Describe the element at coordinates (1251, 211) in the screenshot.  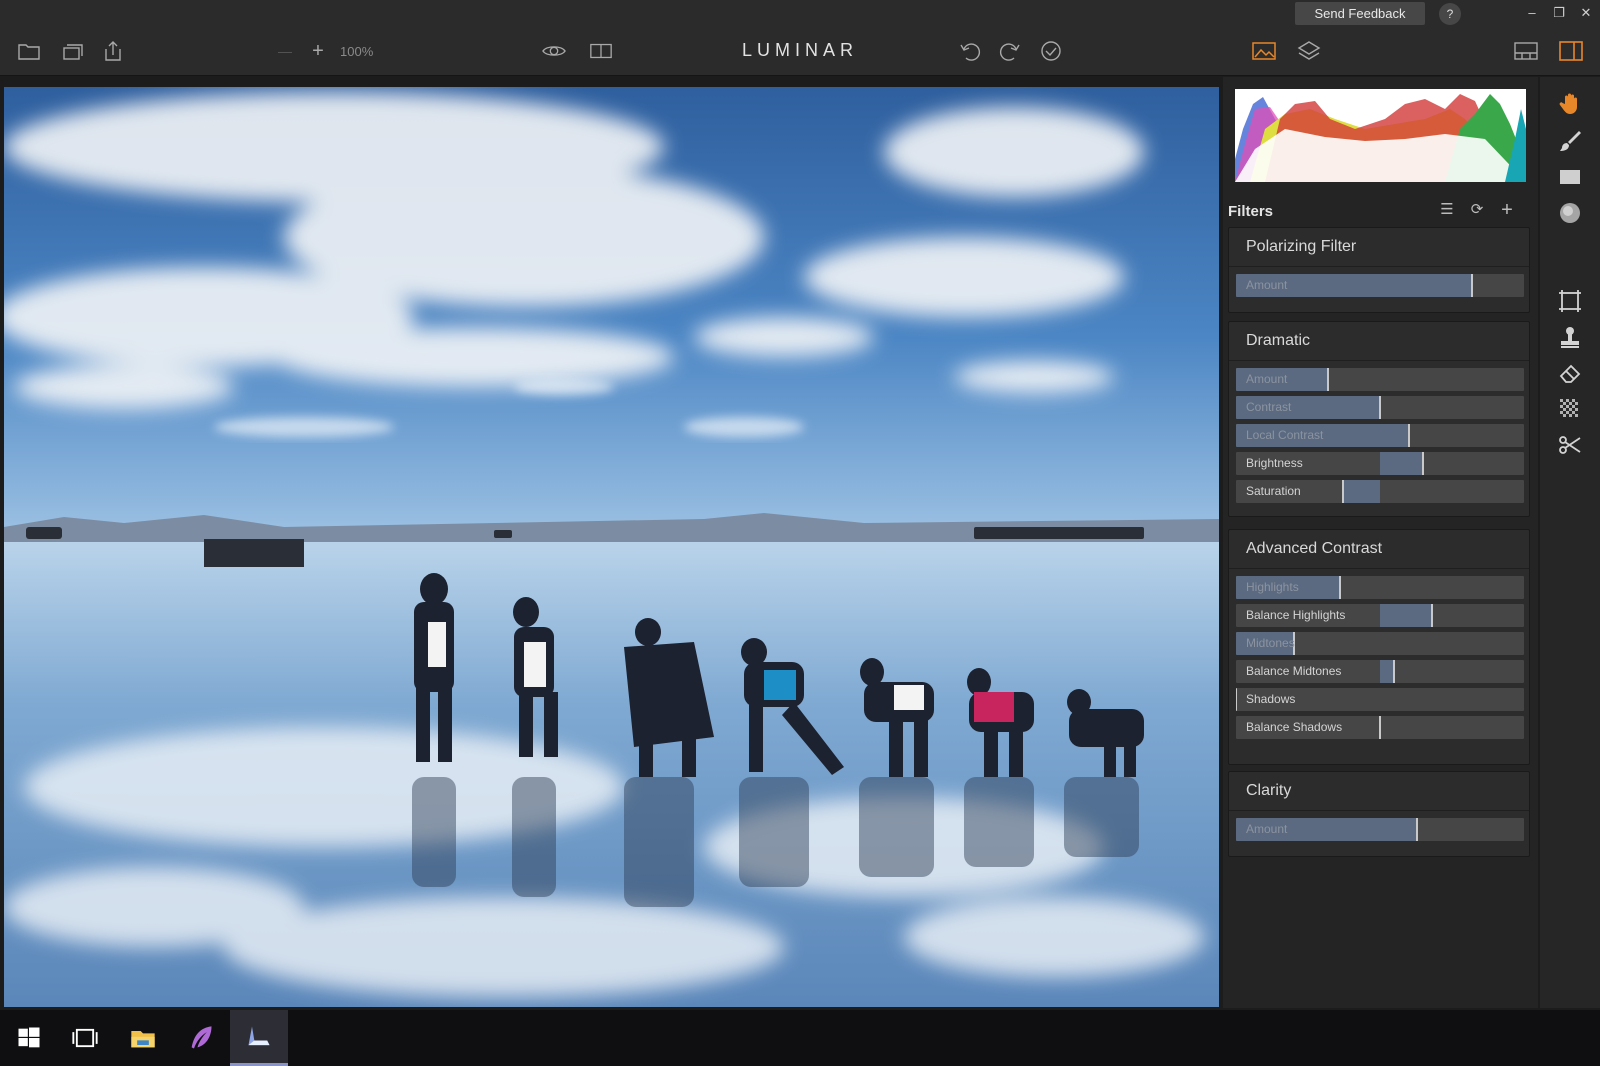
I see `filters-title: Filters` at that location.